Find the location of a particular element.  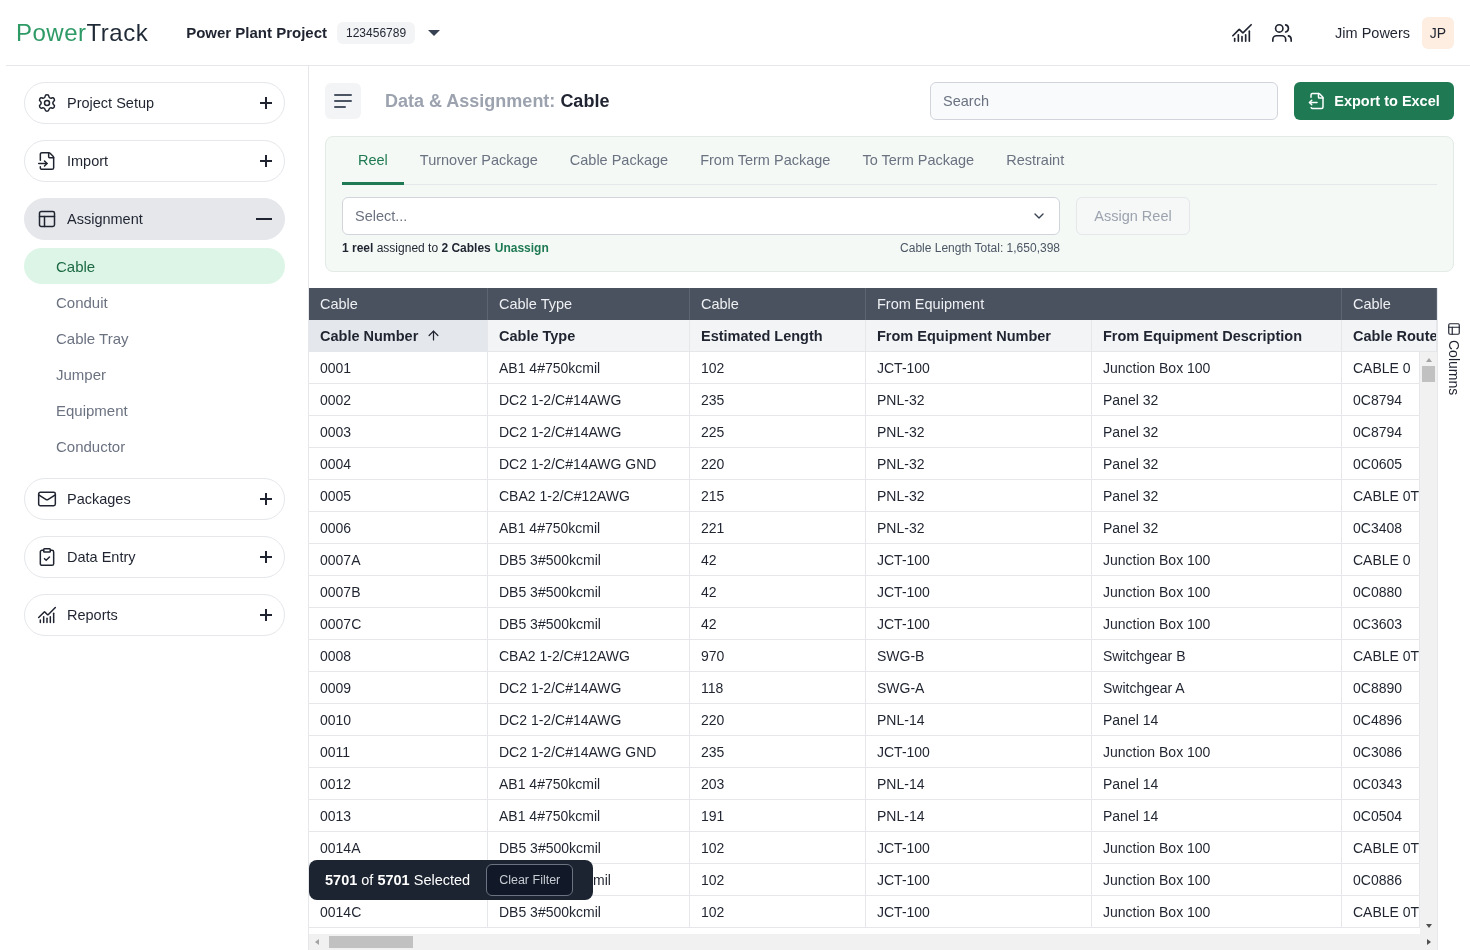

table-cell: 0001 is located at coordinates (398, 367).